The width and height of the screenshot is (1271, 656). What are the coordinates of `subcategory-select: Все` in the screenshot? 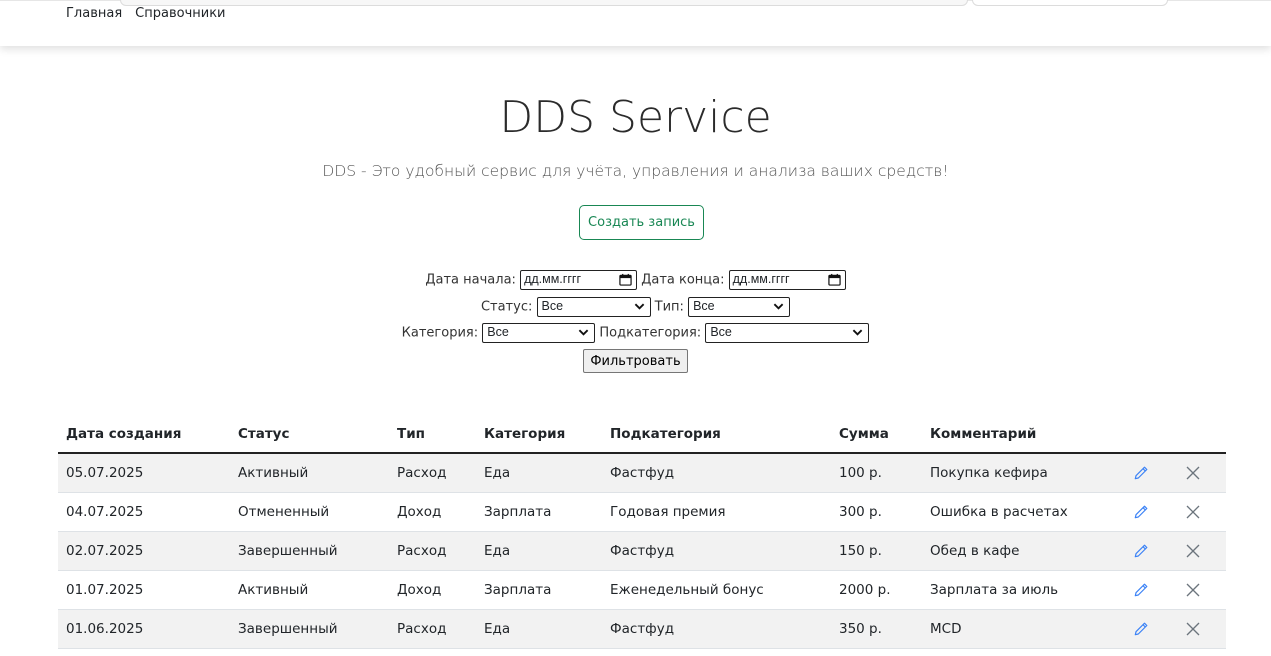 It's located at (787, 333).